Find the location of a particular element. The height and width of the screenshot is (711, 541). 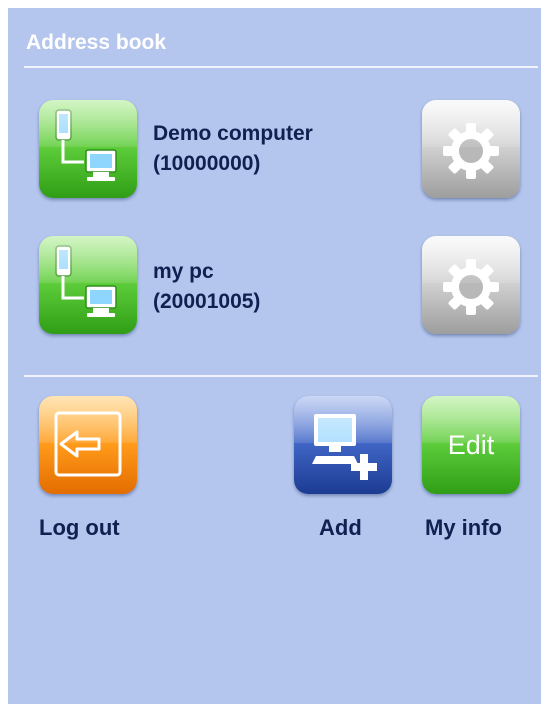

entry-id: (20001005) is located at coordinates (207, 301).